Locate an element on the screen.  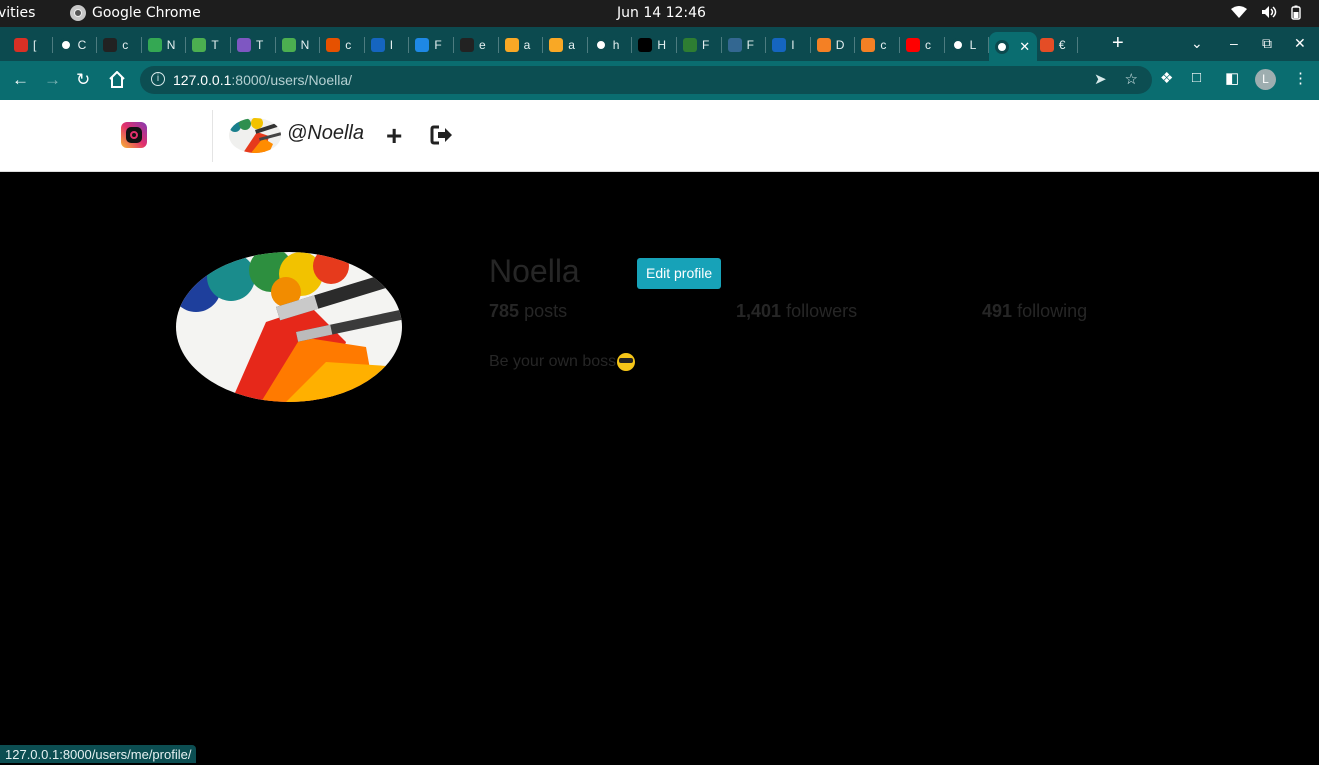
profile-bio: Be your own boss is located at coordinates (562, 362).